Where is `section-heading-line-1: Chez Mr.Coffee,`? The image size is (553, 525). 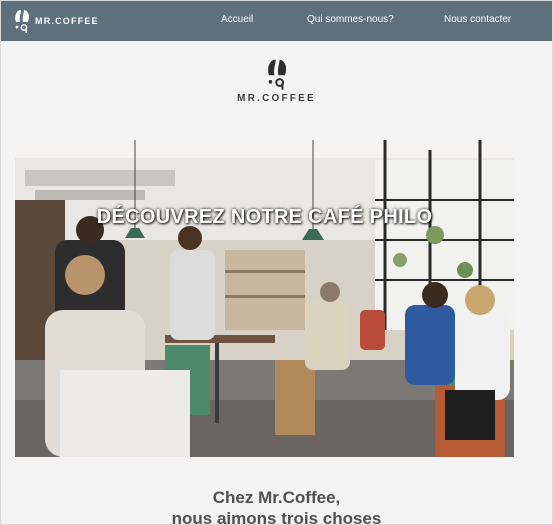
section-heading-line-1: Chez Mr.Coffee, is located at coordinates (276, 497).